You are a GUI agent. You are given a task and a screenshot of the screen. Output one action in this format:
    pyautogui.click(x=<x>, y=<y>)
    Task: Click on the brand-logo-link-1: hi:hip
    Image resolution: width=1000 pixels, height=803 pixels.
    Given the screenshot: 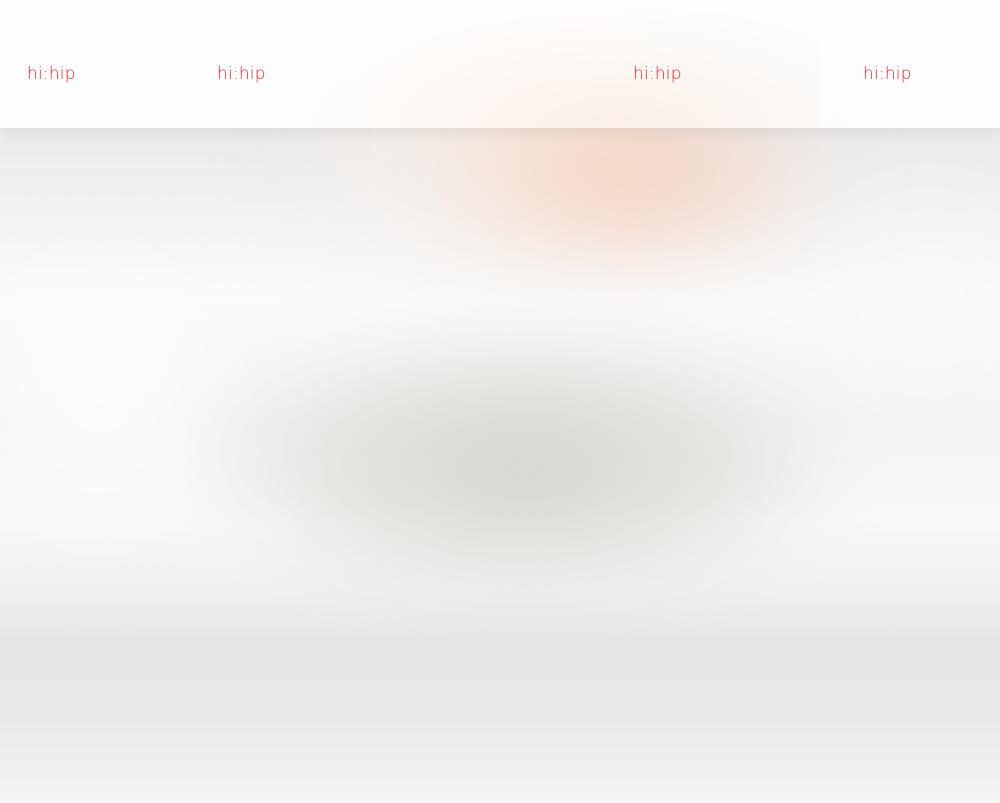 What is the action you would take?
    pyautogui.click(x=51, y=74)
    